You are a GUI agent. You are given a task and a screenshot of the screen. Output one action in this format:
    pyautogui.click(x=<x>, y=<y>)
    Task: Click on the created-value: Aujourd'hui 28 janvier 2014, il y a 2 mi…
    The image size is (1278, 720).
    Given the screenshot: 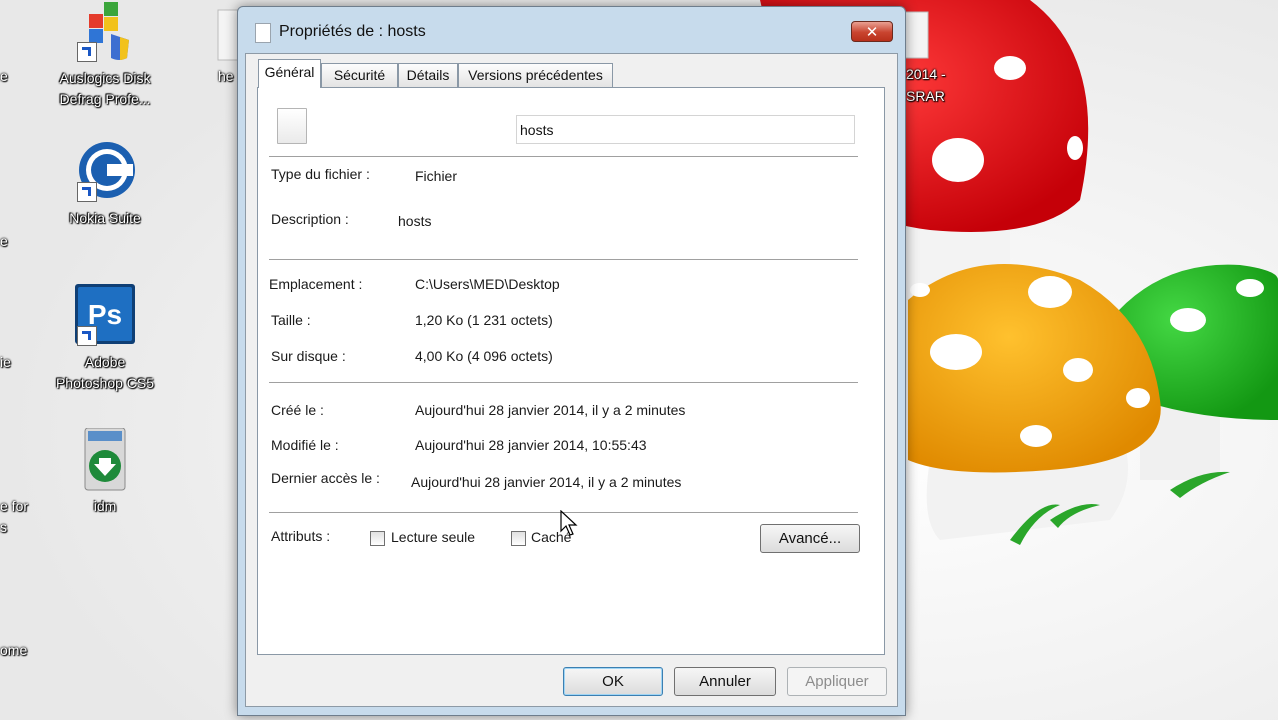 What is the action you would take?
    pyautogui.click(x=550, y=410)
    